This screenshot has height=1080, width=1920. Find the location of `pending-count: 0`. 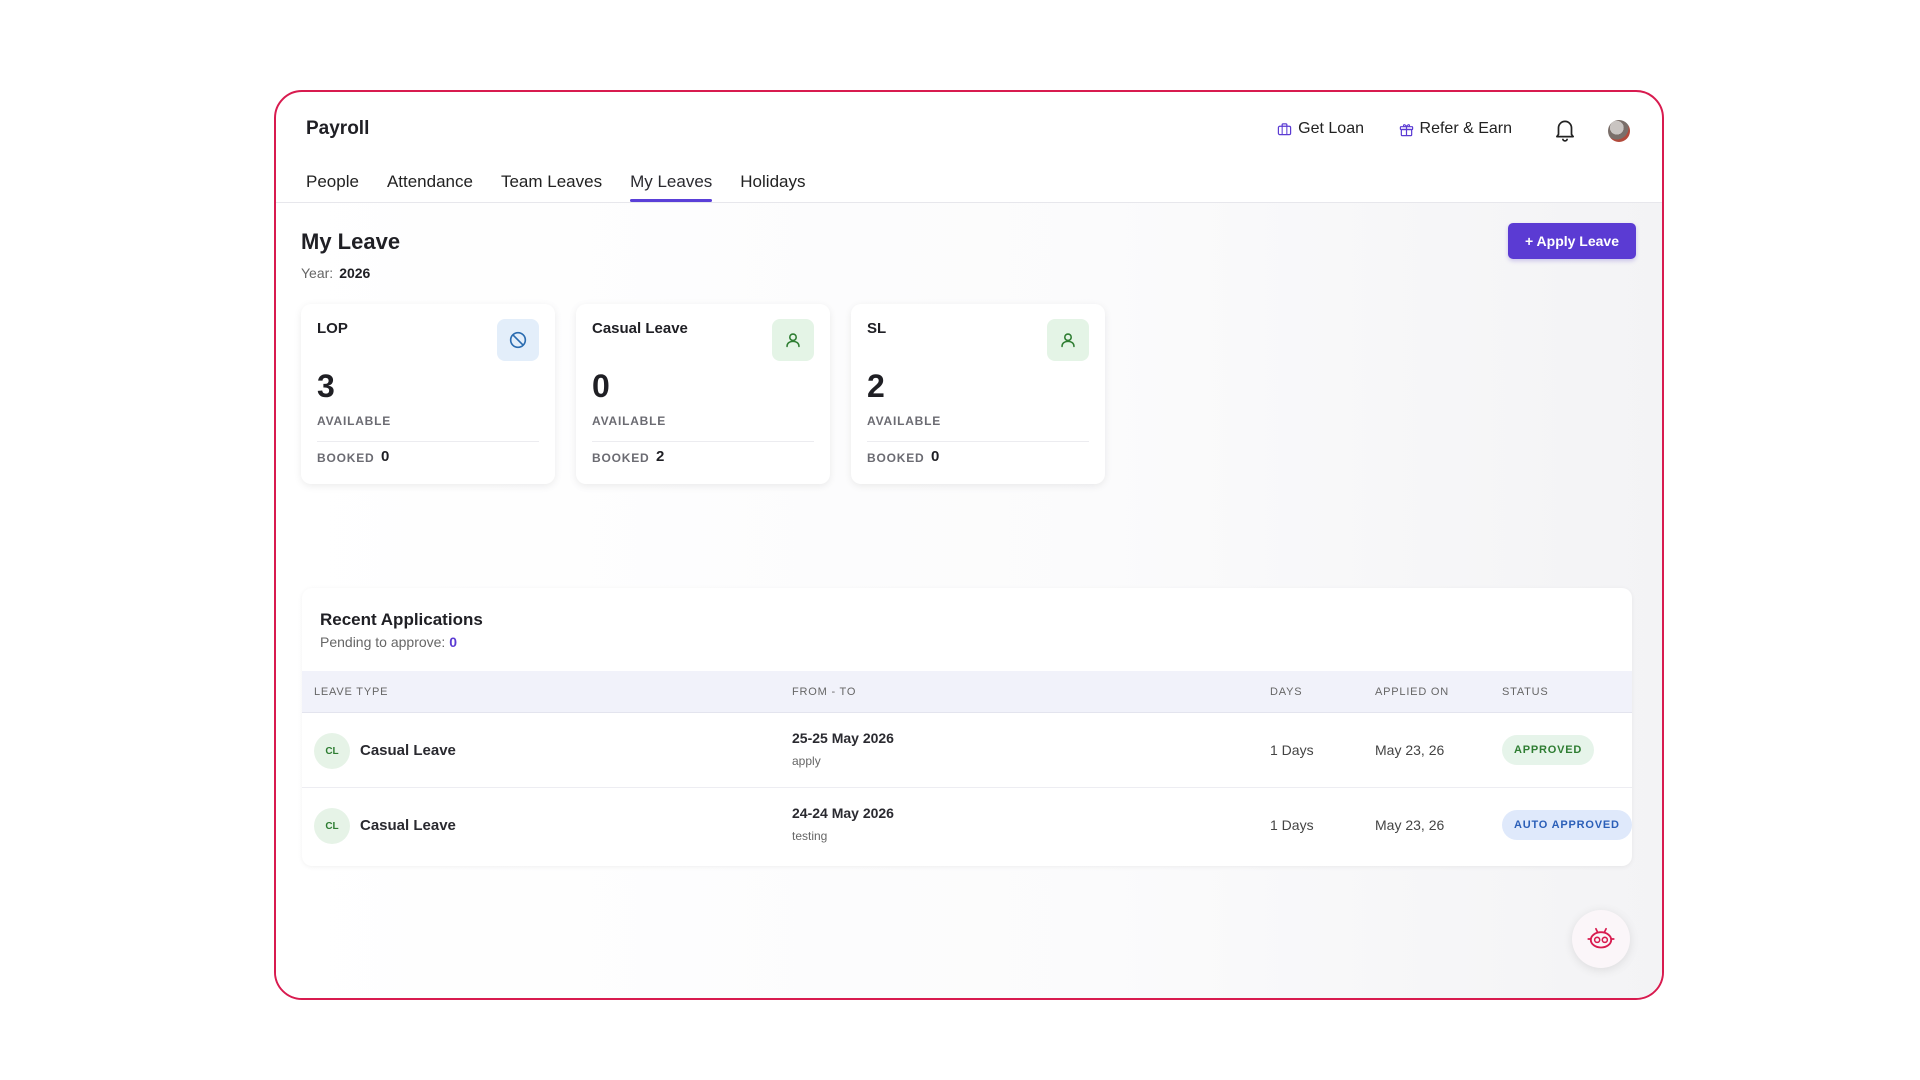

pending-count: 0 is located at coordinates (453, 642).